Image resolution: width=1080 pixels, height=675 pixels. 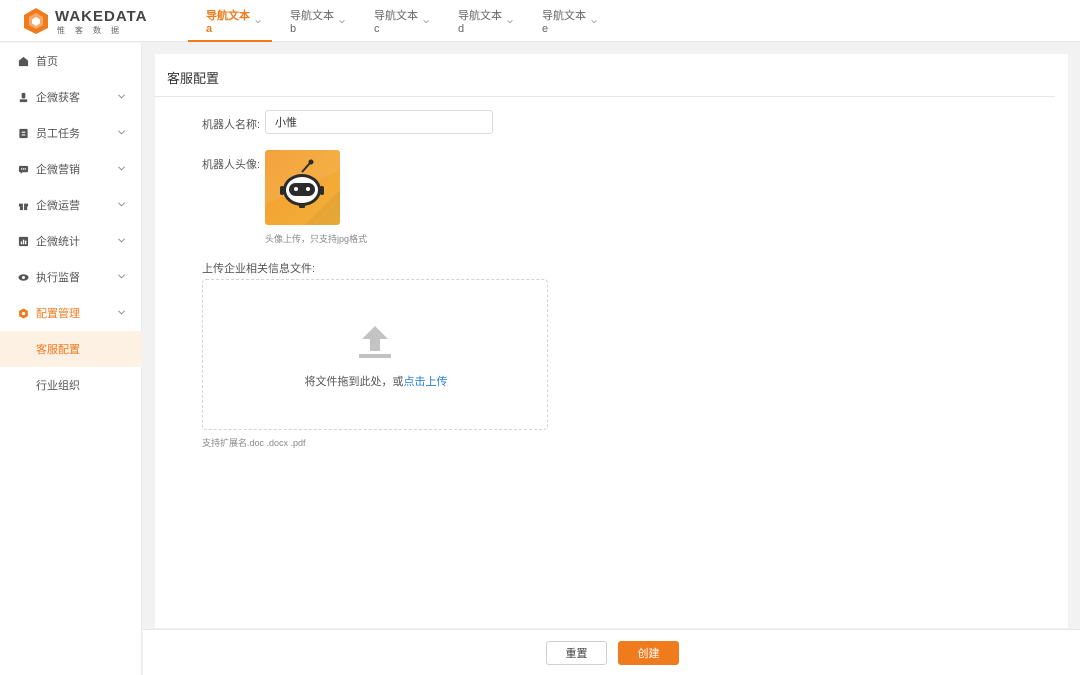 I want to click on create-button: 创建, so click(x=648, y=653).